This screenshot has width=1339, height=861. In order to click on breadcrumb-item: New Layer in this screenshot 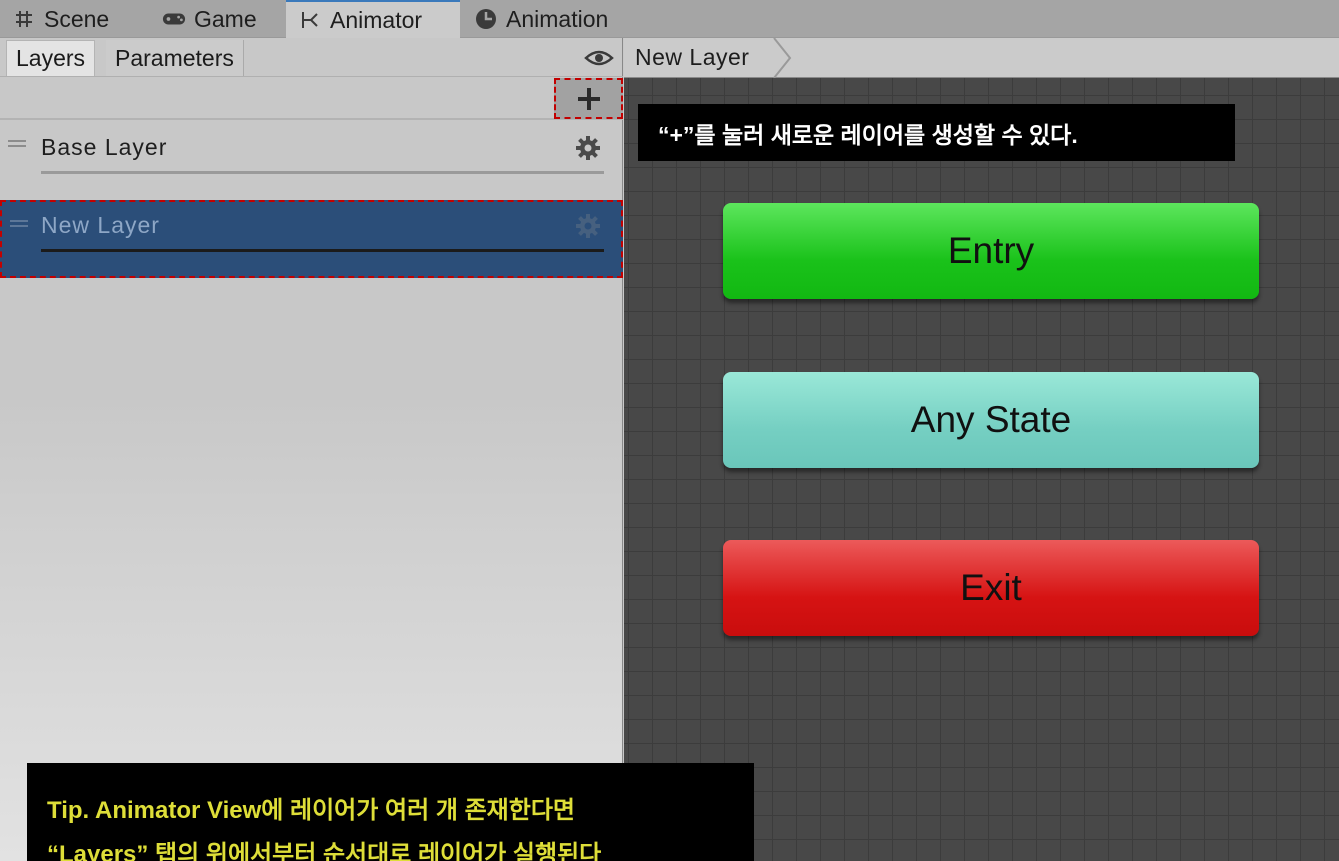, I will do `click(692, 57)`.